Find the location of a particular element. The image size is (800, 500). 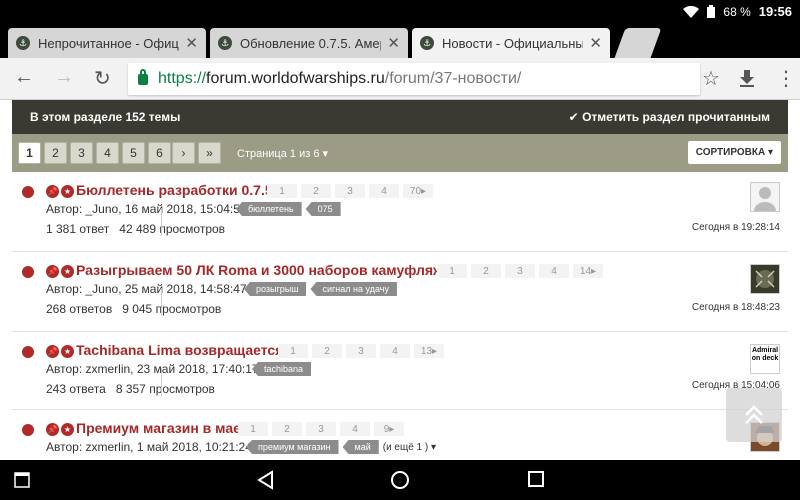

user-avatar-icon is located at coordinates (765, 279).